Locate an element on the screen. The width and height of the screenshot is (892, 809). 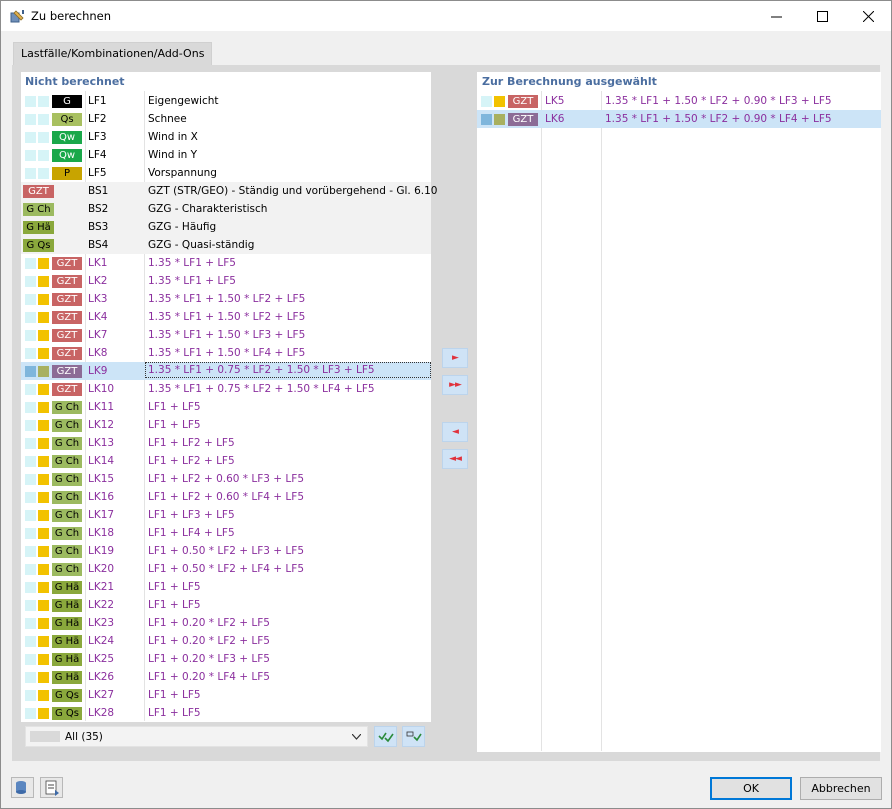
maximize-button is located at coordinates (822, 16).